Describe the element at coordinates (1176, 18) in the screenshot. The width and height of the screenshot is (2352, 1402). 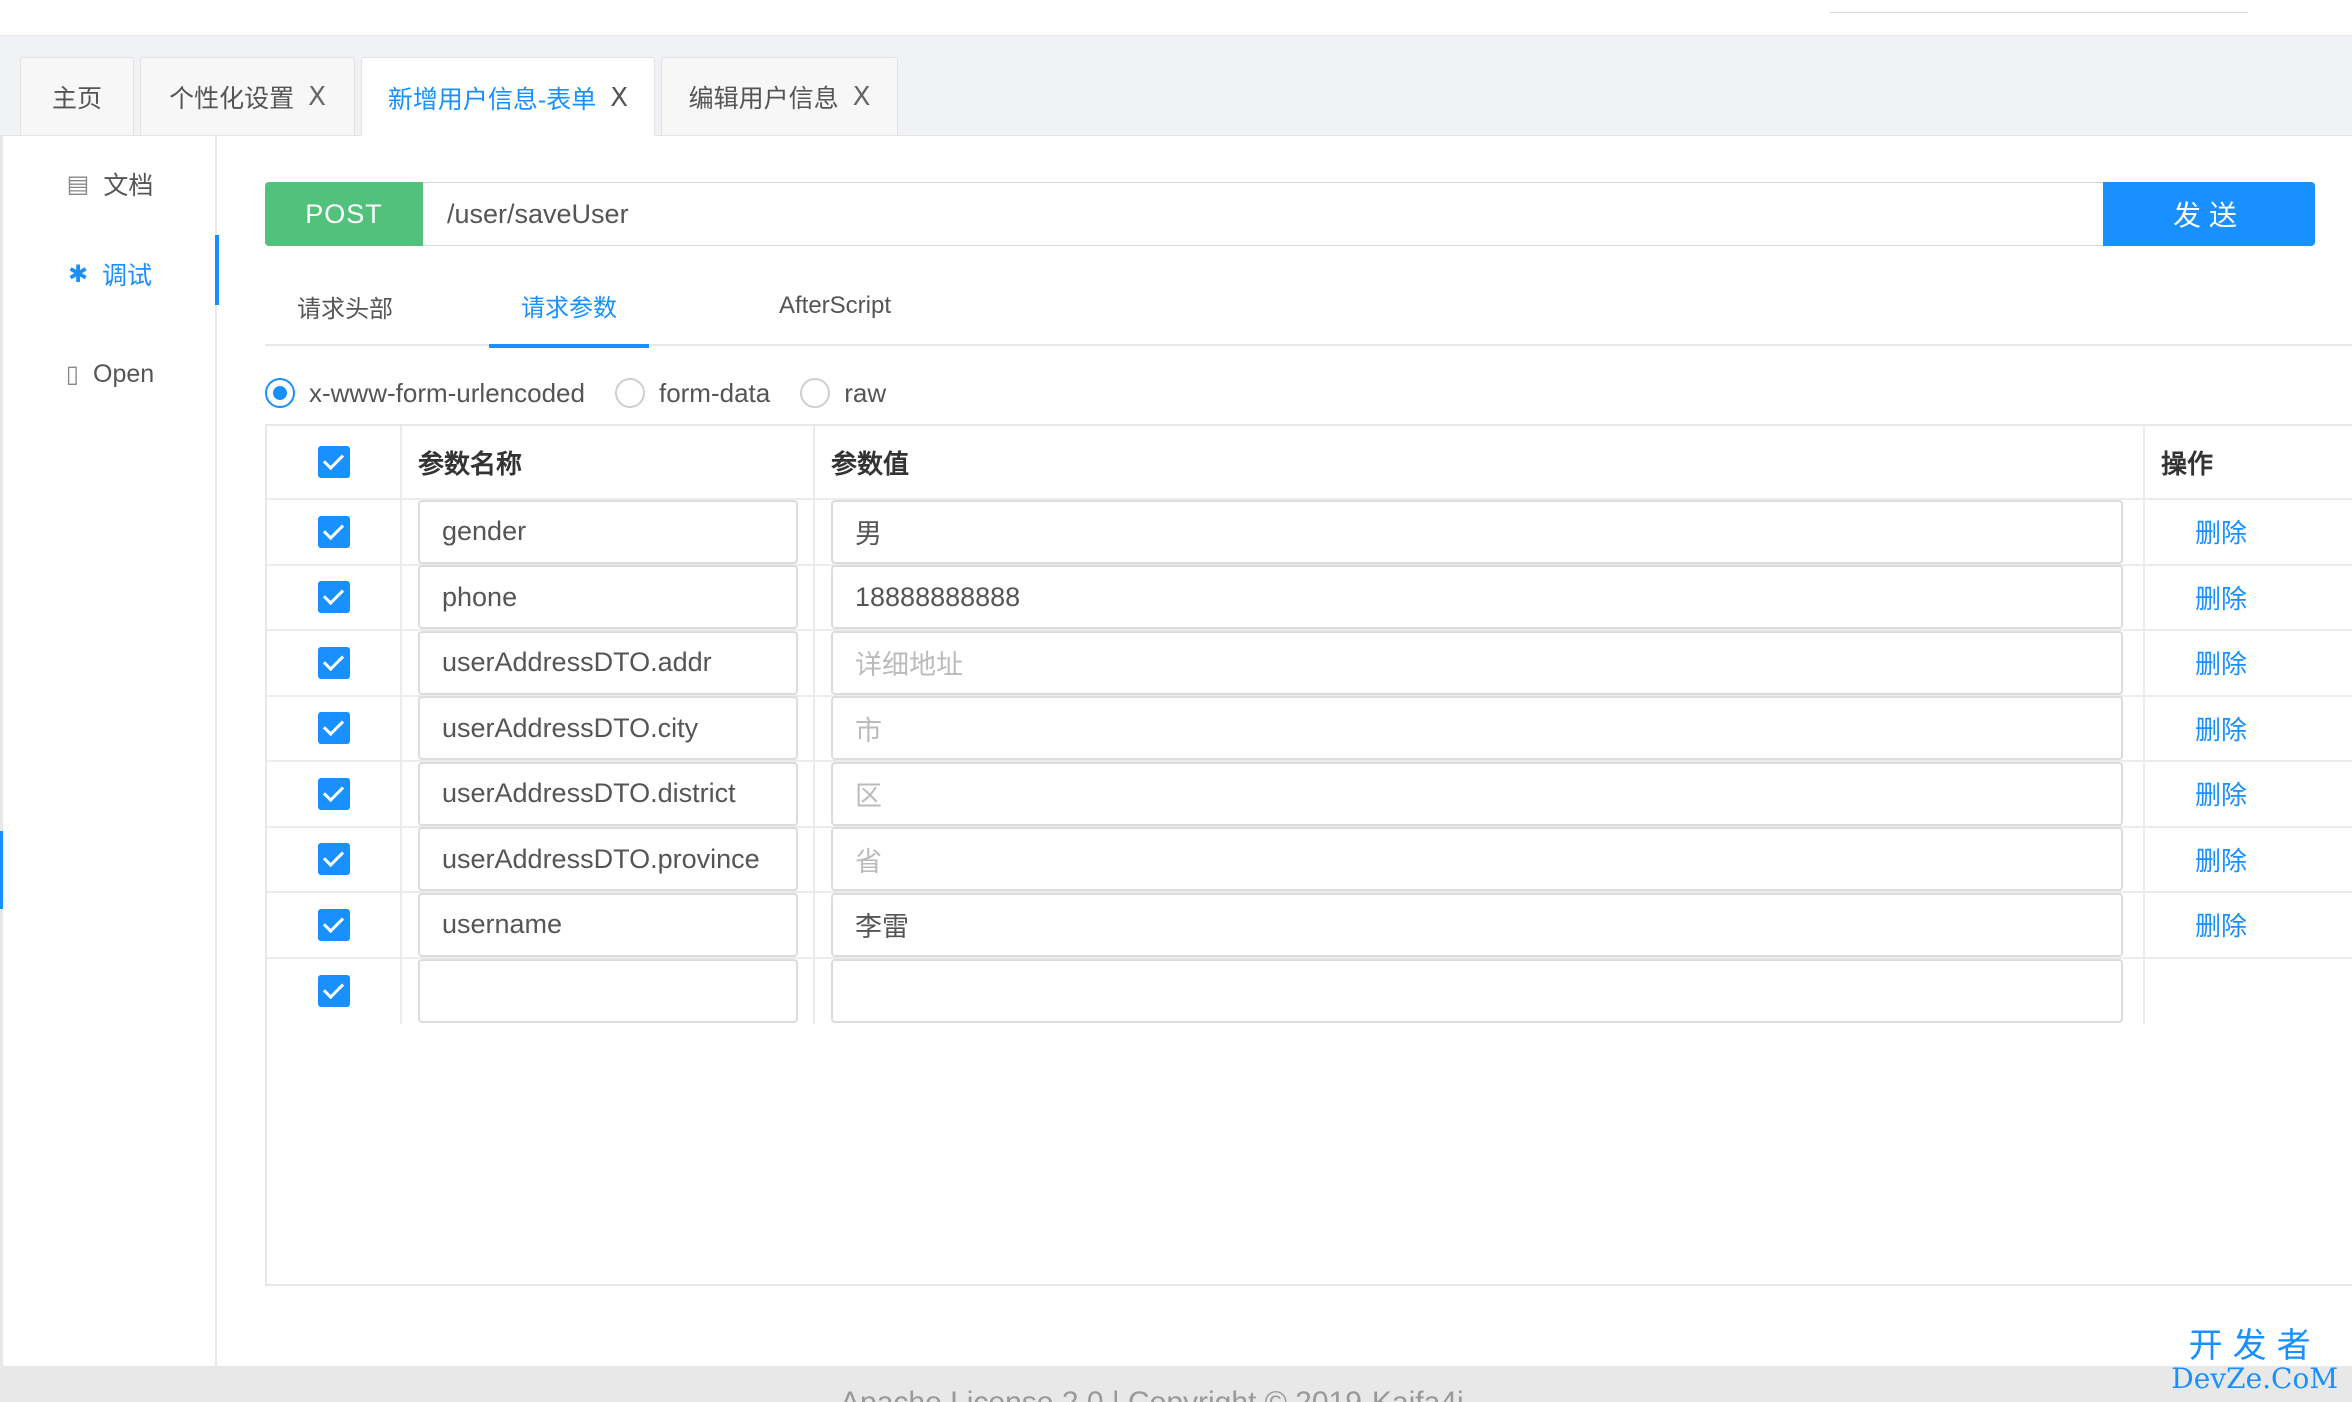
I see `top-header` at that location.